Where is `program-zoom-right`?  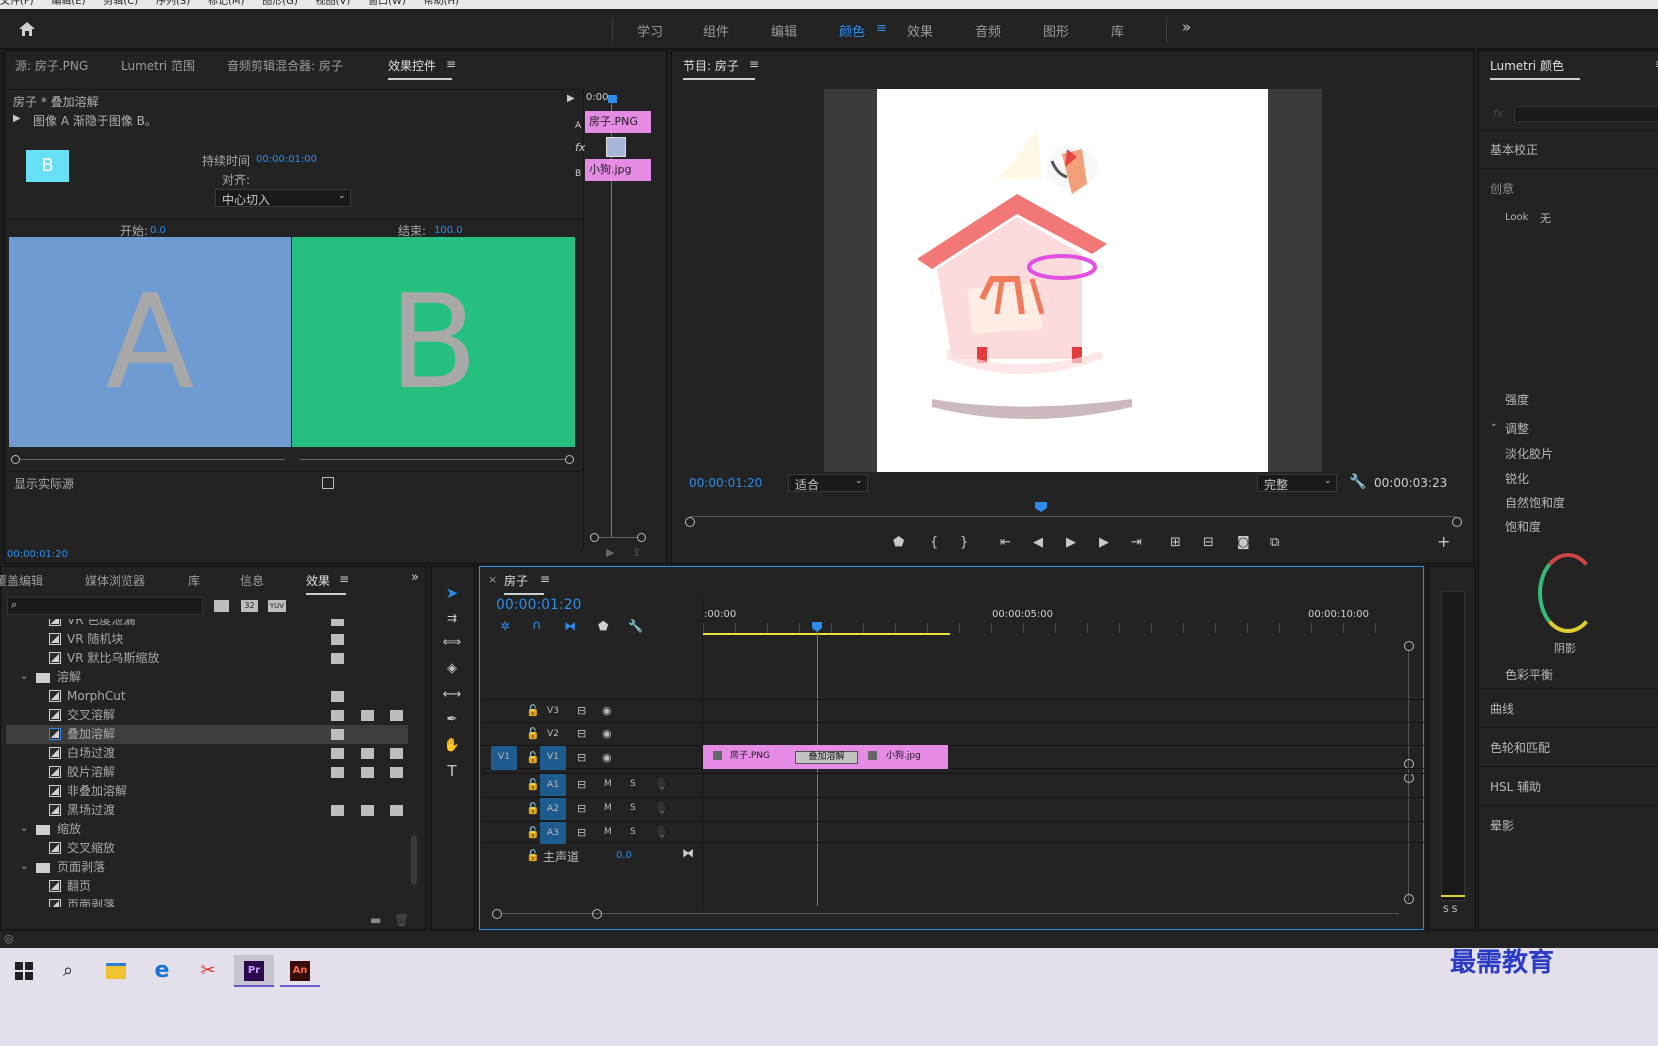
program-zoom-right is located at coordinates (1457, 522).